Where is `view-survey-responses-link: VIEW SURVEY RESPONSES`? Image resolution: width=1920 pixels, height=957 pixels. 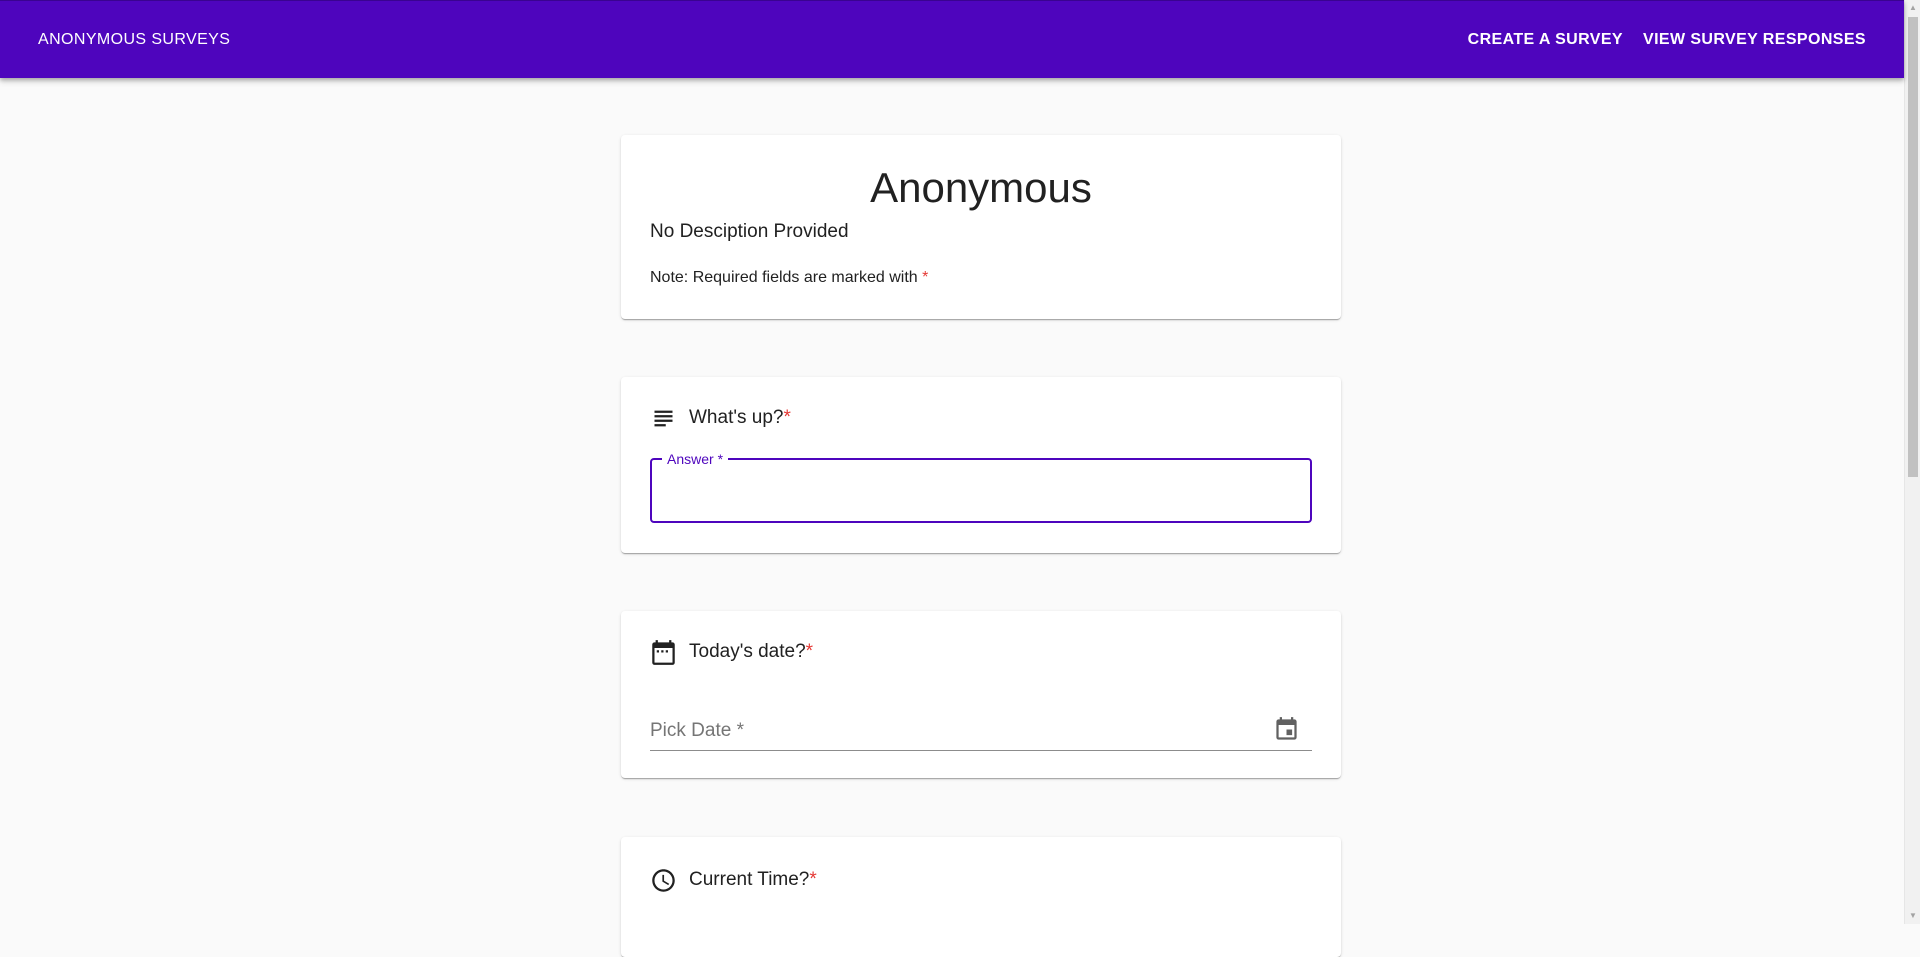
view-survey-responses-link: VIEW SURVEY RESPONSES is located at coordinates (1754, 40).